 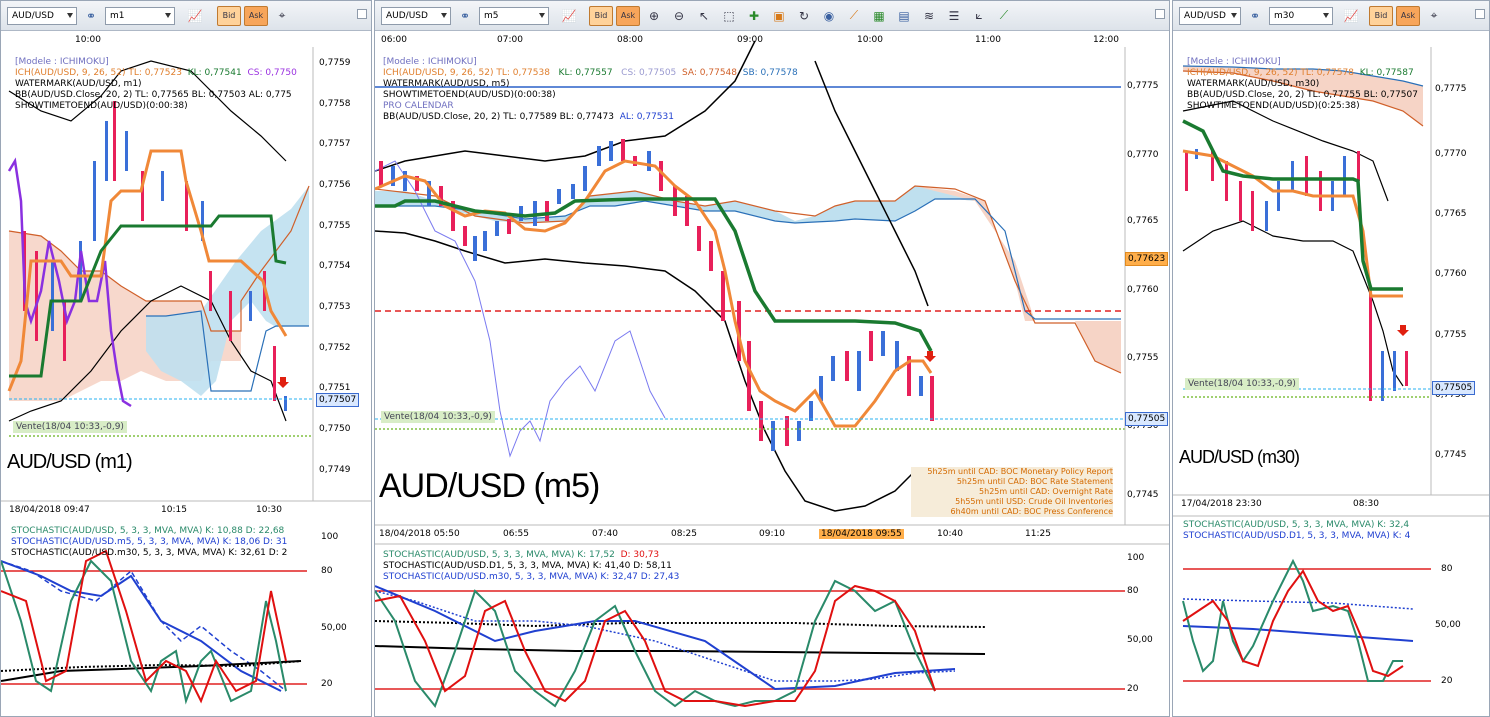 What do you see at coordinates (335, 307) in the screenshot?
I see `price-label: 0,7753` at bounding box center [335, 307].